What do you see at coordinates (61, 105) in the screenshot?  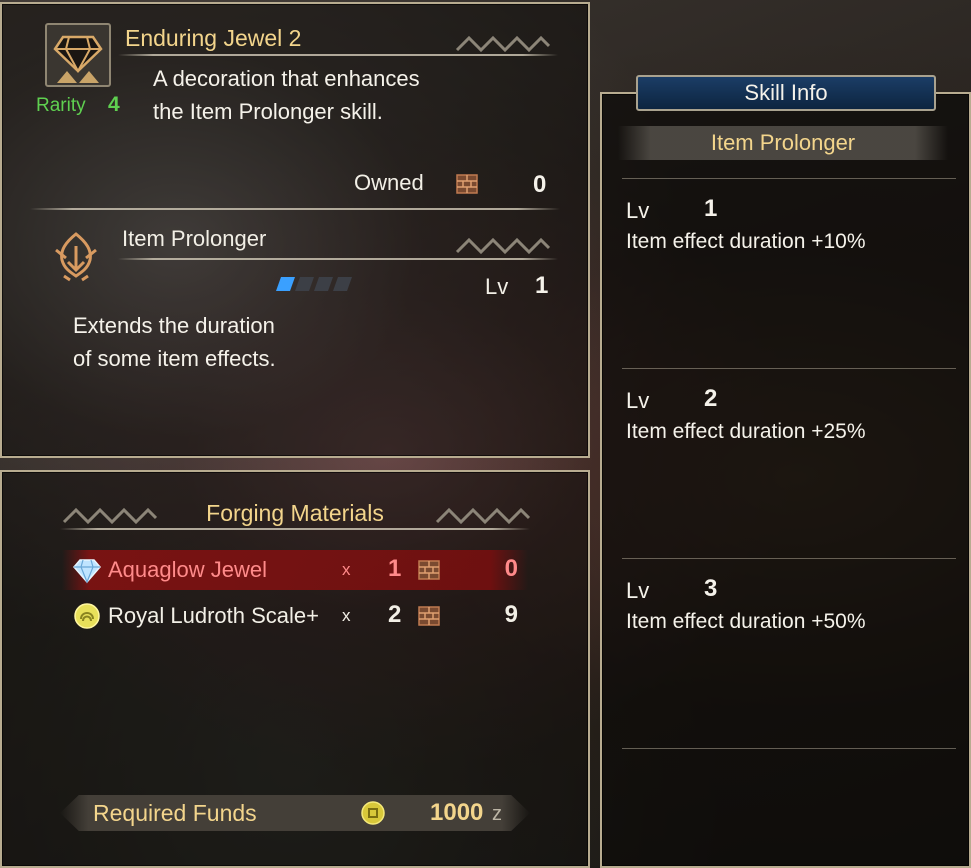 I see `rarity-label: Rarity` at bounding box center [61, 105].